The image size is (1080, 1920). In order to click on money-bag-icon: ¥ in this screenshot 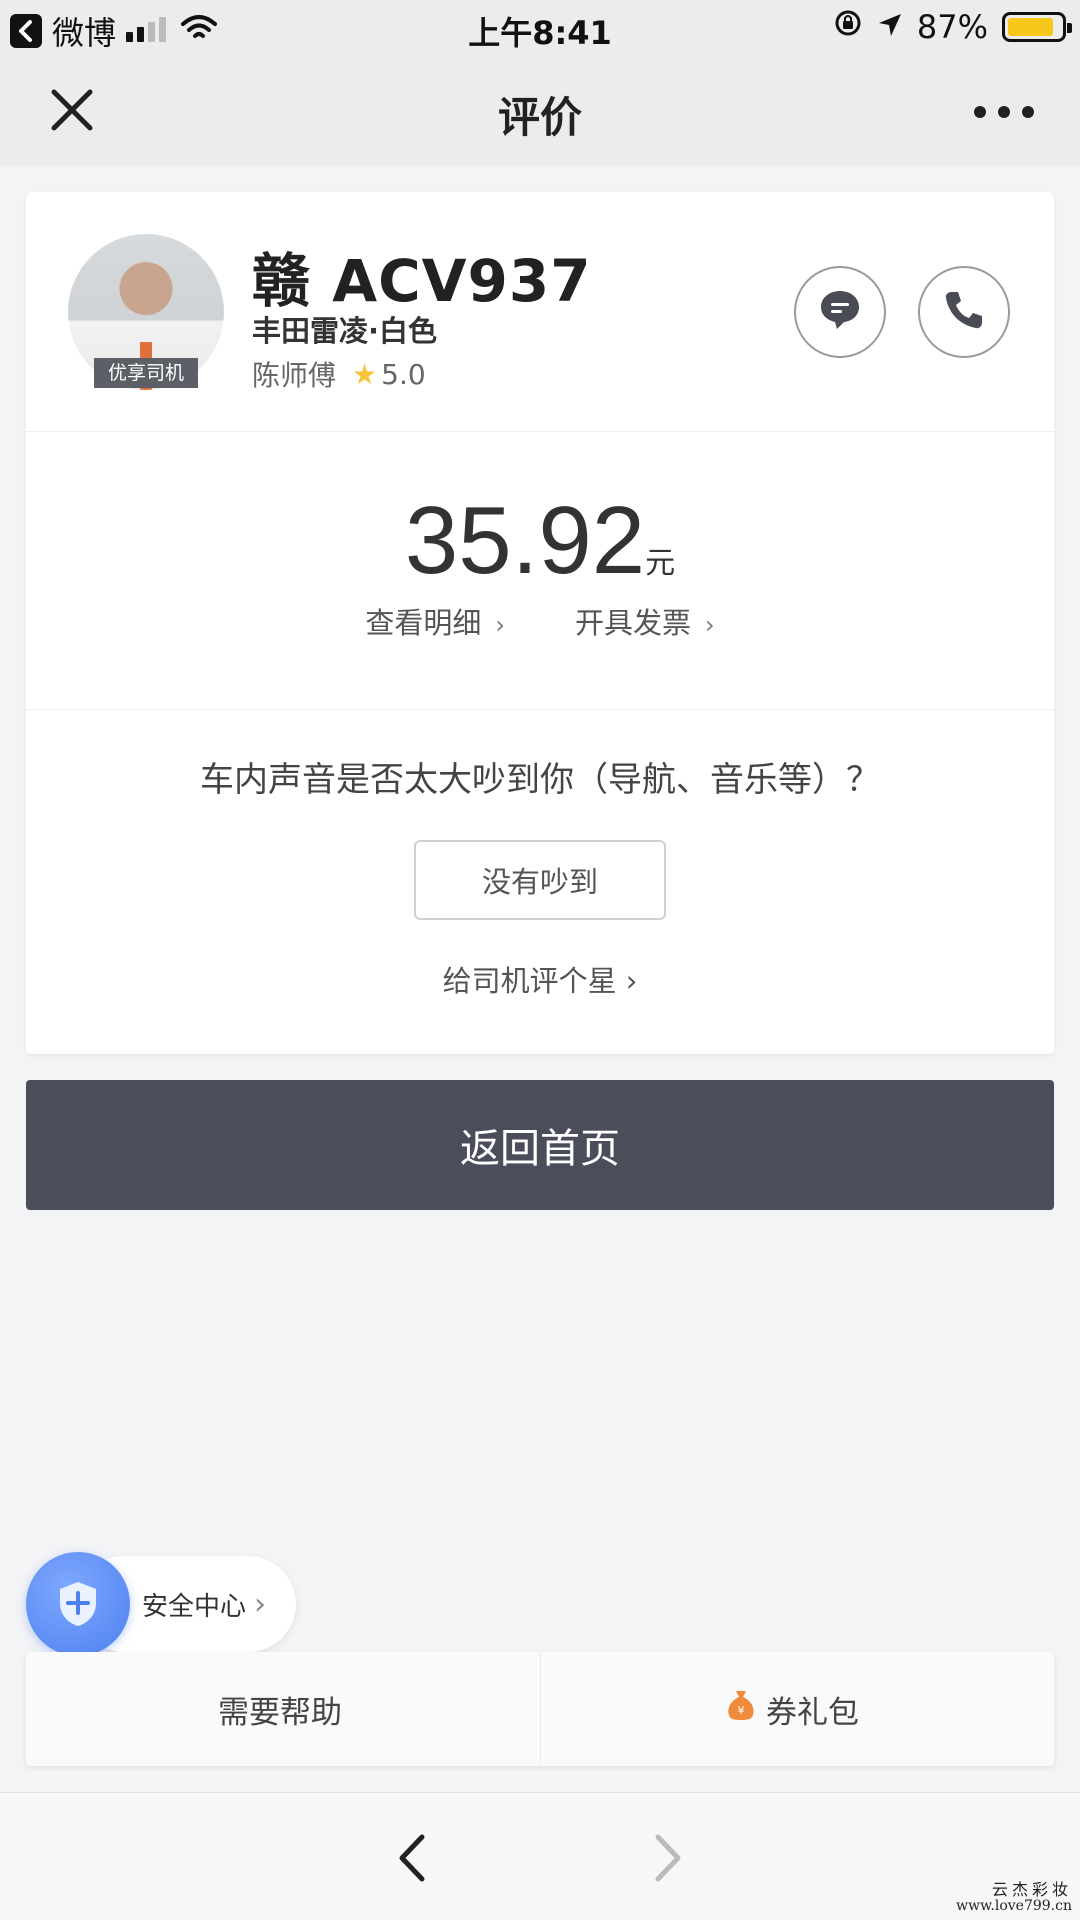, I will do `click(741, 1709)`.